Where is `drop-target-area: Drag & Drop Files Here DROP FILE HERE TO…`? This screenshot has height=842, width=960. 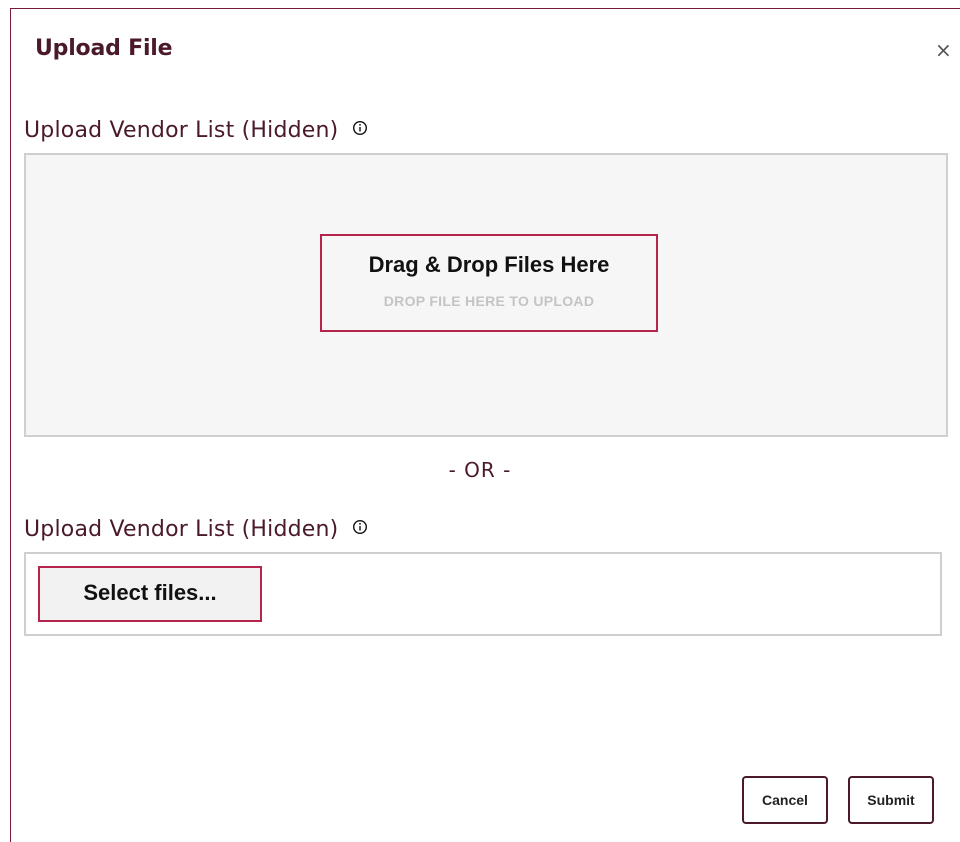
drop-target-area: Drag & Drop Files Here DROP FILE HERE TO… is located at coordinates (489, 283).